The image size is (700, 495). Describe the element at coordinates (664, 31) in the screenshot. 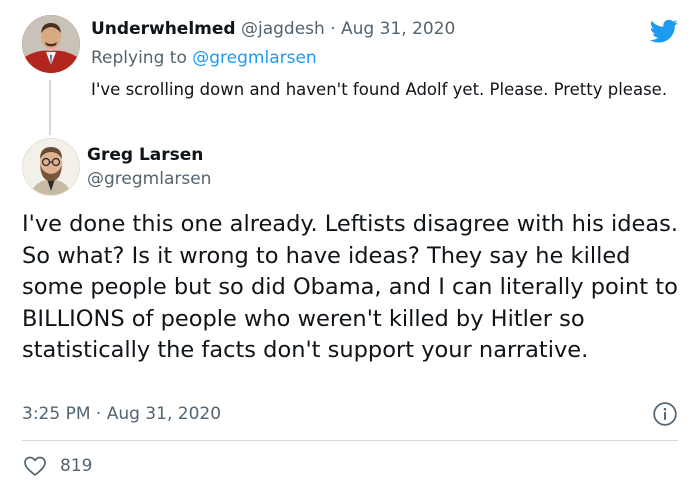

I see `twitter-bird-icon` at that location.